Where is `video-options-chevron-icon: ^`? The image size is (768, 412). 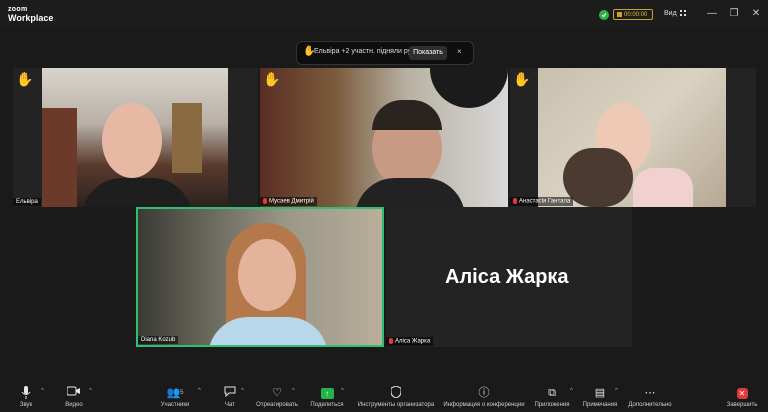
video-options-chevron-icon: ^ is located at coordinates (90, 391).